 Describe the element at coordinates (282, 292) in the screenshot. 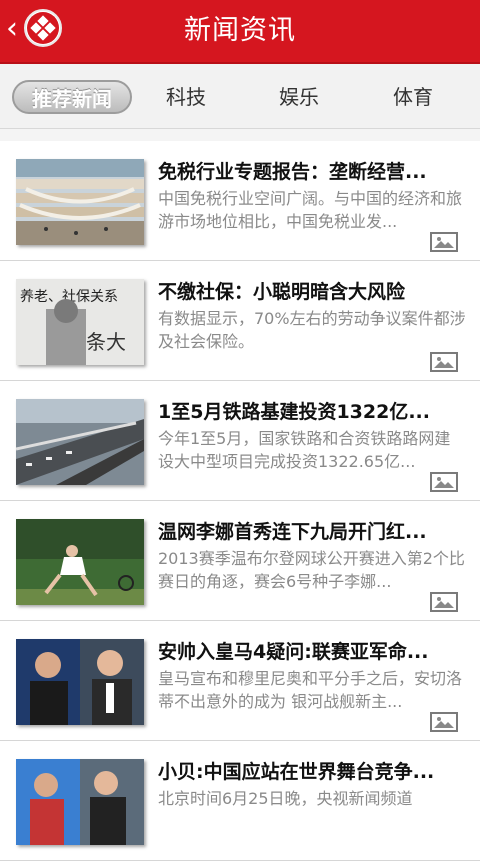

I see `news-headline: 不缴社保：小聪明暗含大风险` at that location.